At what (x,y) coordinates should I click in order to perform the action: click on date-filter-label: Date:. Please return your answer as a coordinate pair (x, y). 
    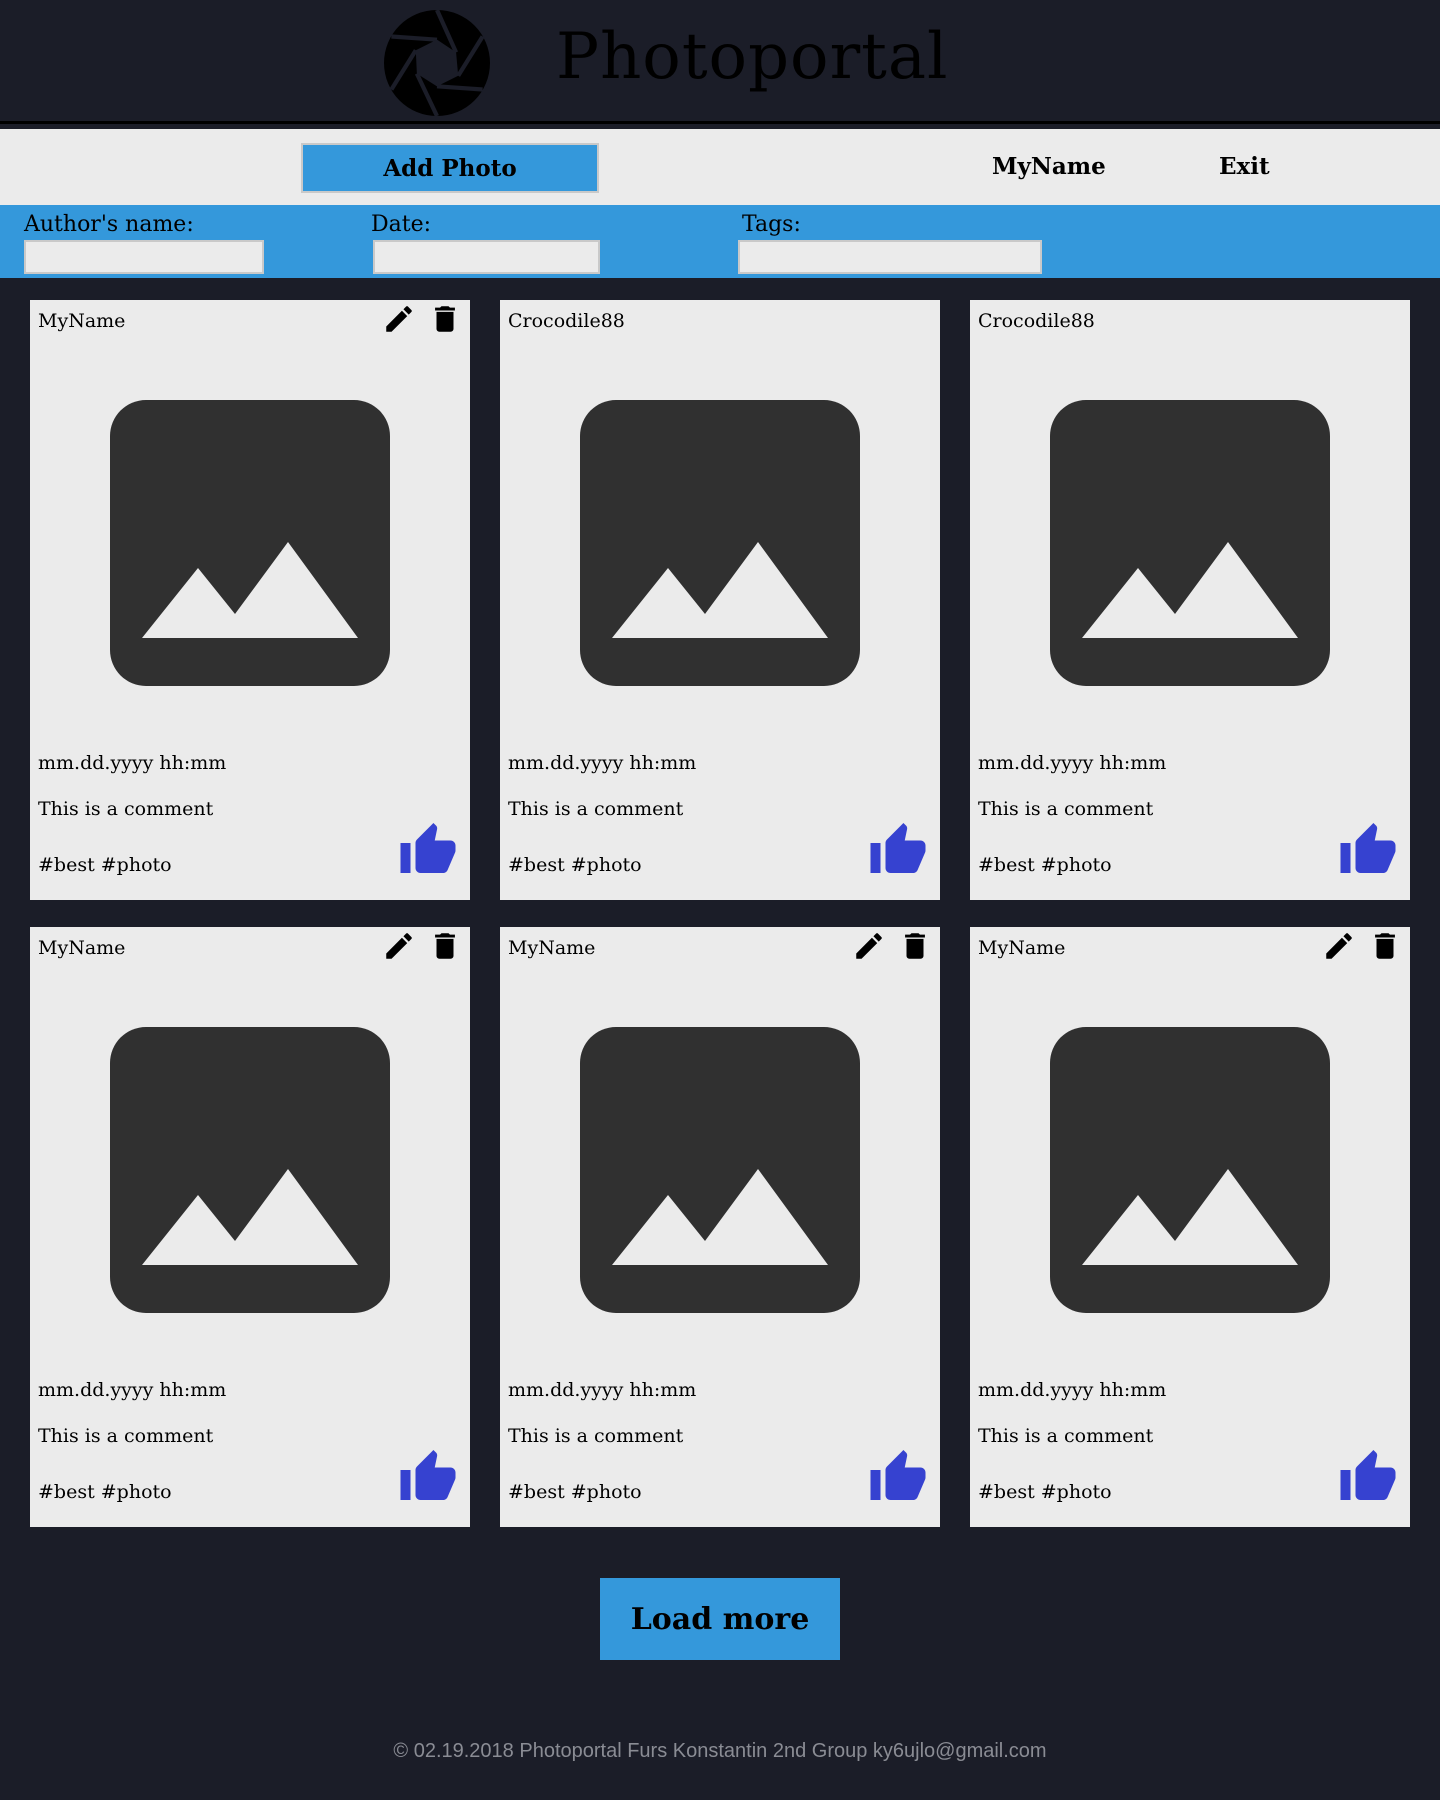
    Looking at the image, I should click on (401, 224).